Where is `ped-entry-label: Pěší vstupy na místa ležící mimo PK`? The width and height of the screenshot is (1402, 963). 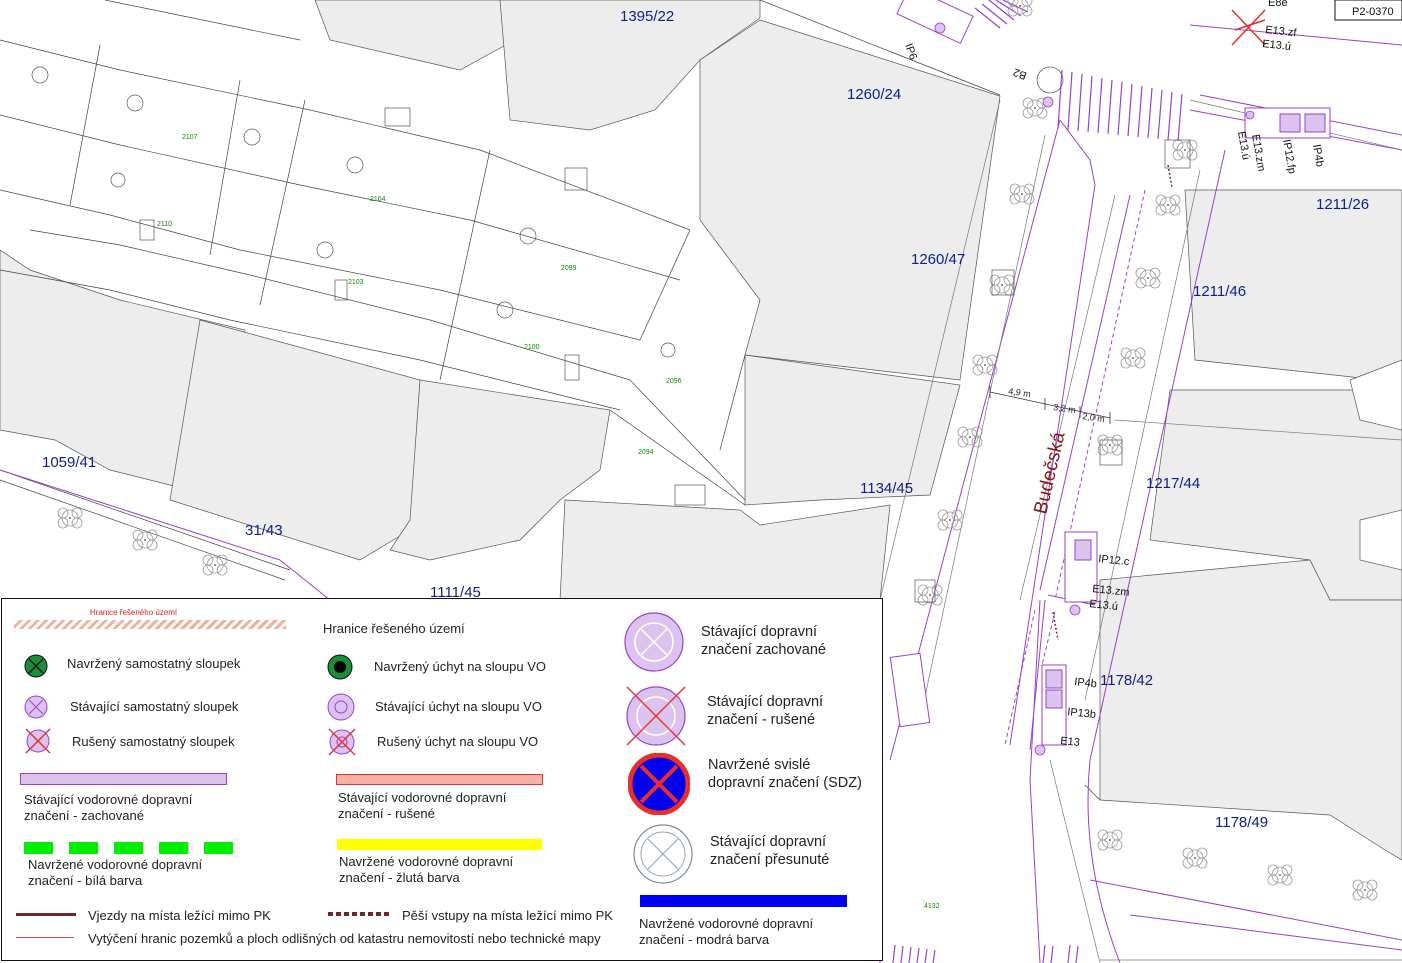
ped-entry-label: Pěší vstupy na místa ležící mimo PK is located at coordinates (507, 915).